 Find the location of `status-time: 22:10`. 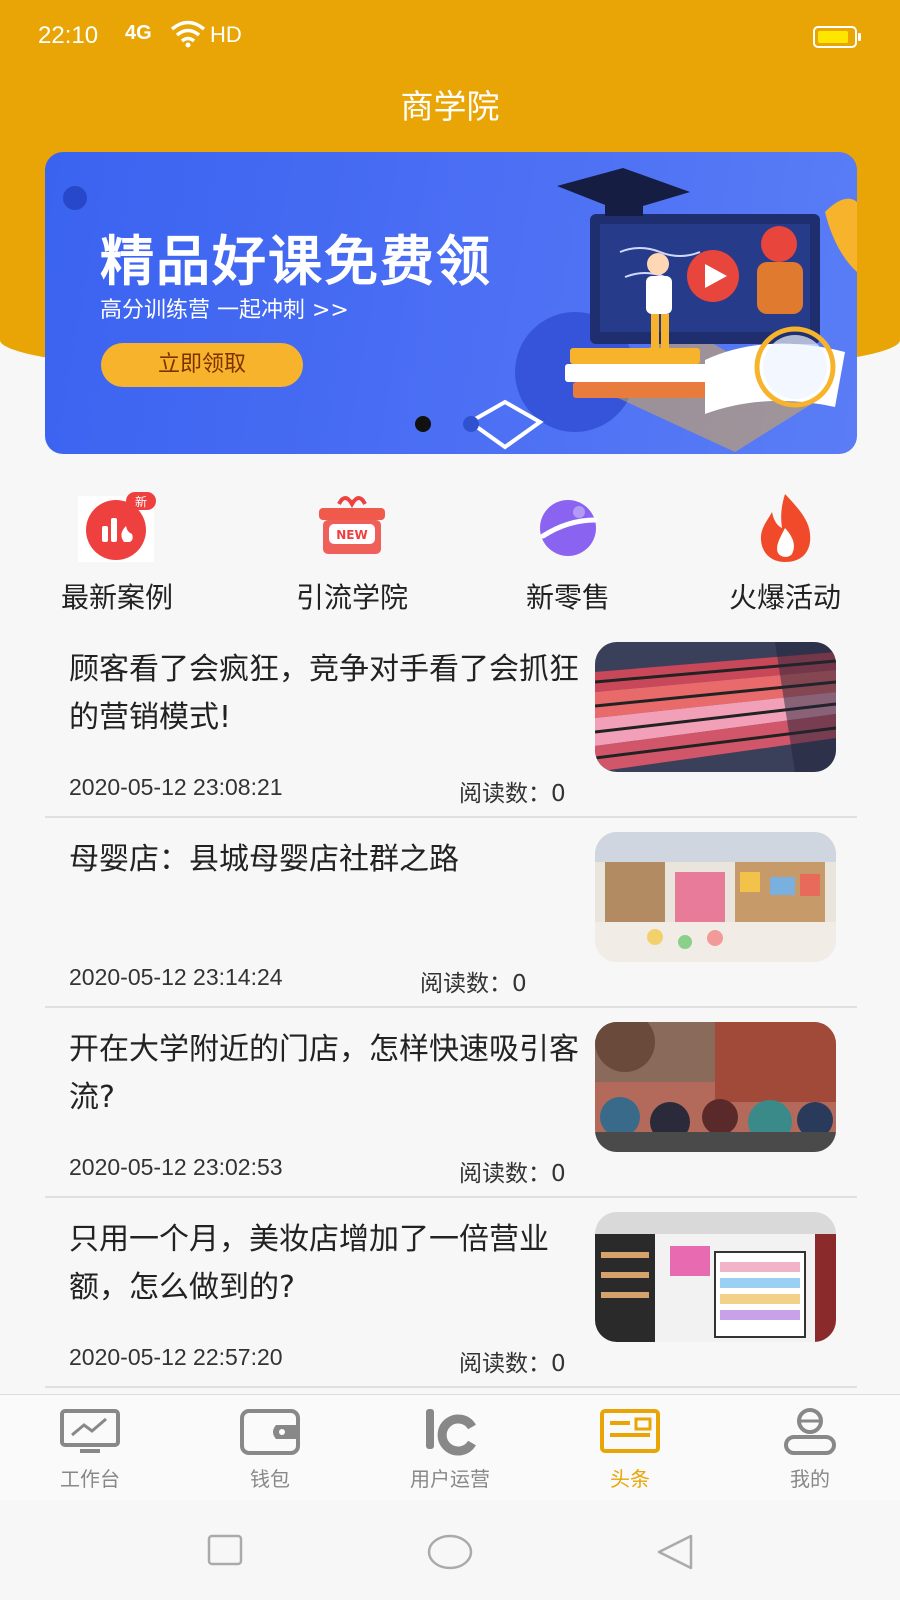

status-time: 22:10 is located at coordinates (68, 35).